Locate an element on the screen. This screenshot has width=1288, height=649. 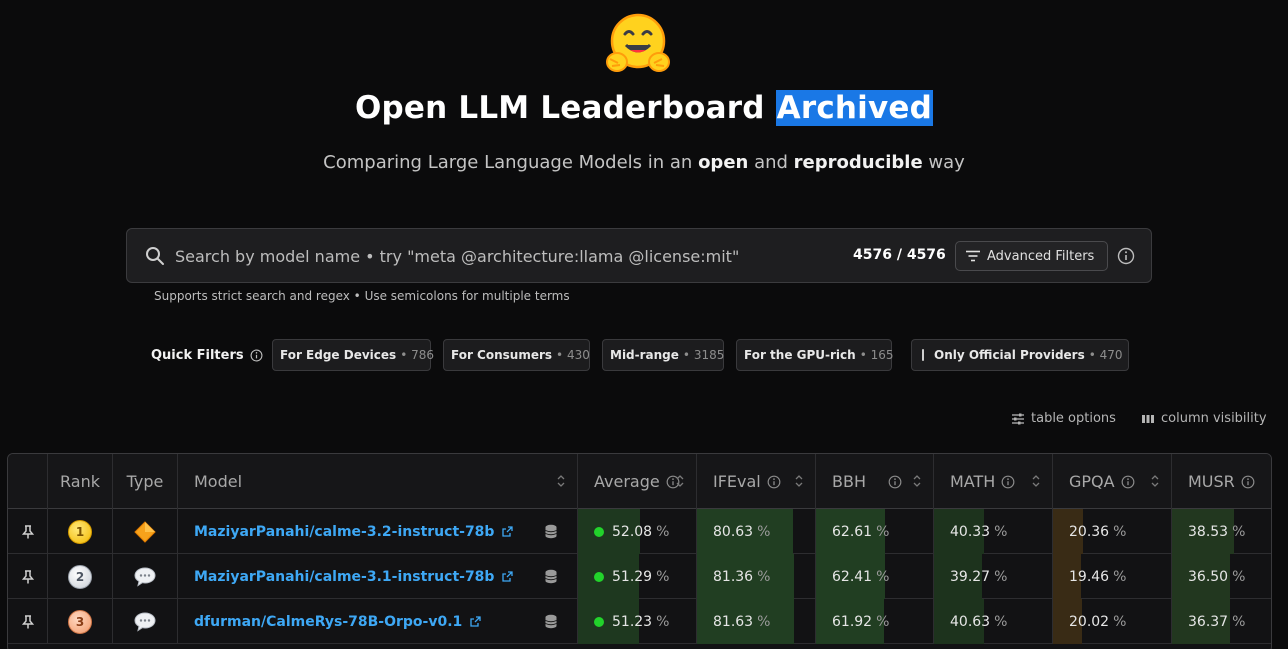
column-visibility-button: column visibility is located at coordinates (1204, 418).